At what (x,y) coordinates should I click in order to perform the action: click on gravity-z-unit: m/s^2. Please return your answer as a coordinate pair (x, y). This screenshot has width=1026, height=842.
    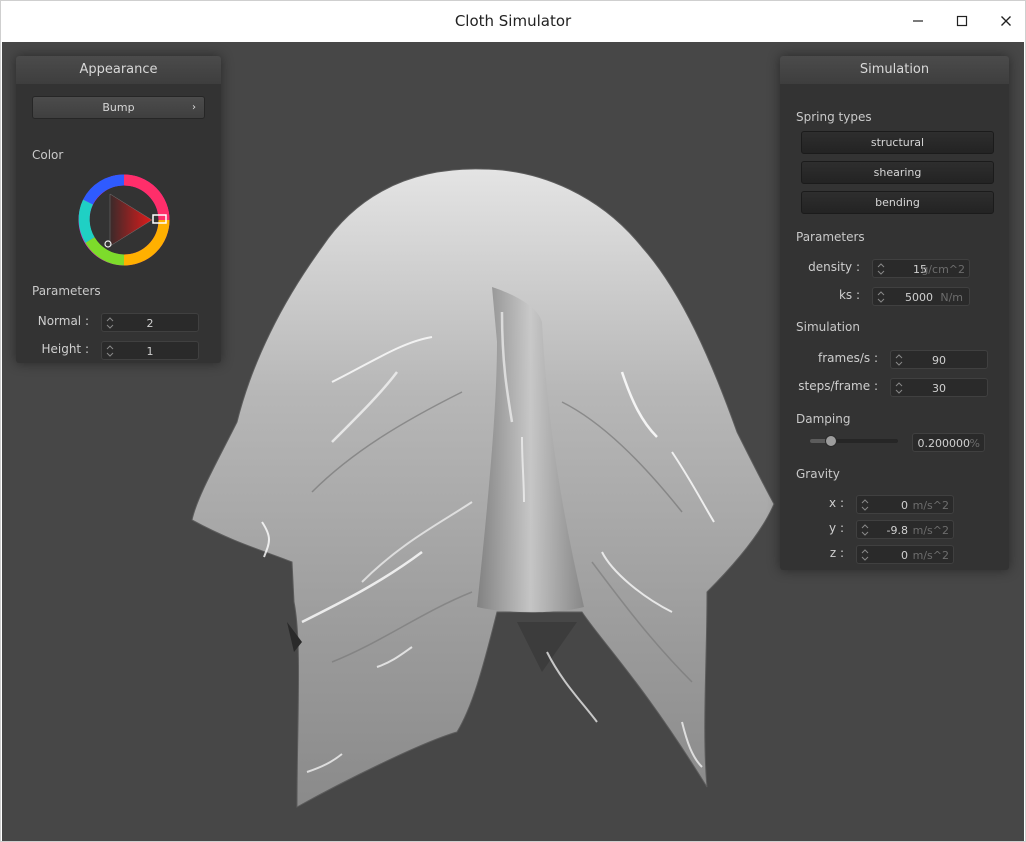
    Looking at the image, I should click on (930, 555).